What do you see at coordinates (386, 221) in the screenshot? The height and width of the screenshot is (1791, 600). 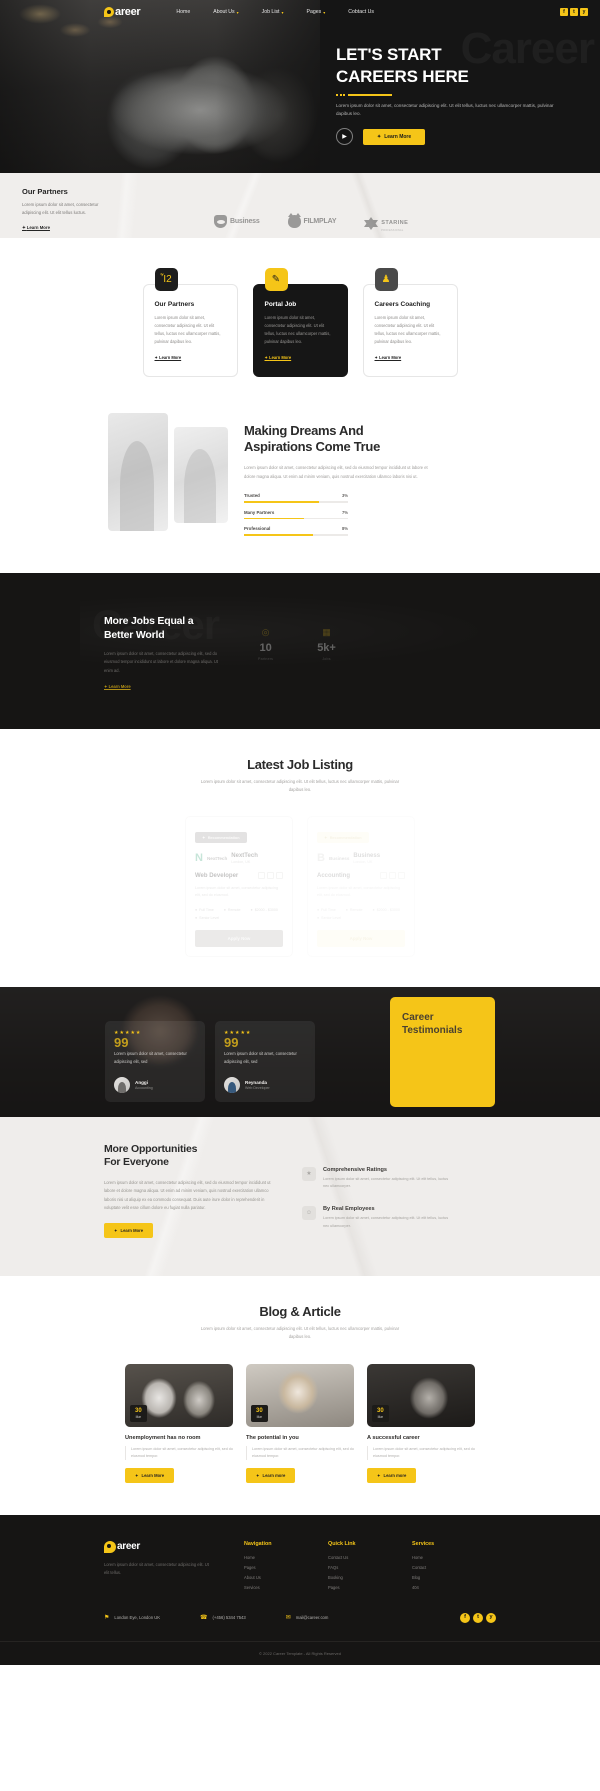 I see `partner-logo-starine: STARINE PROFESSIONAL` at bounding box center [386, 221].